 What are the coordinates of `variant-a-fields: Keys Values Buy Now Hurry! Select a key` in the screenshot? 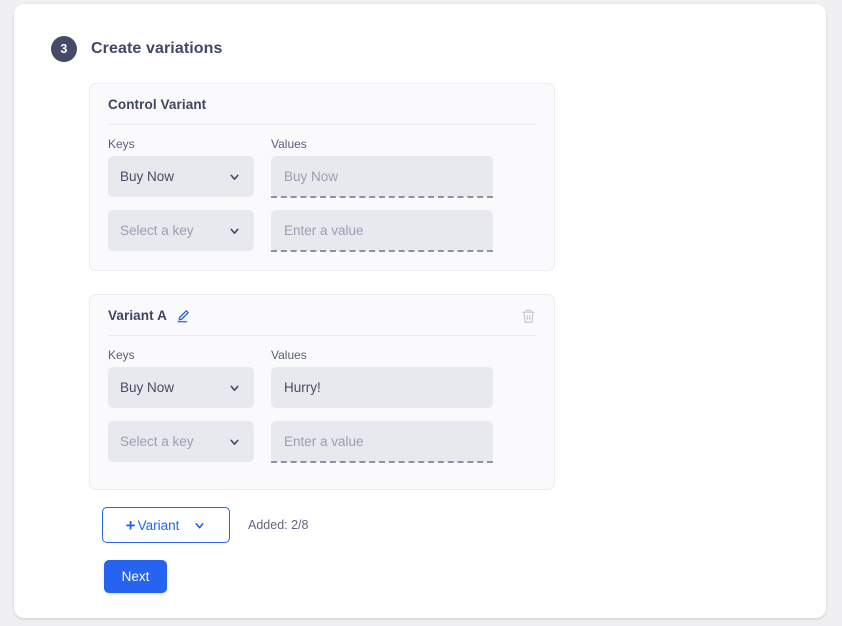 It's located at (322, 399).